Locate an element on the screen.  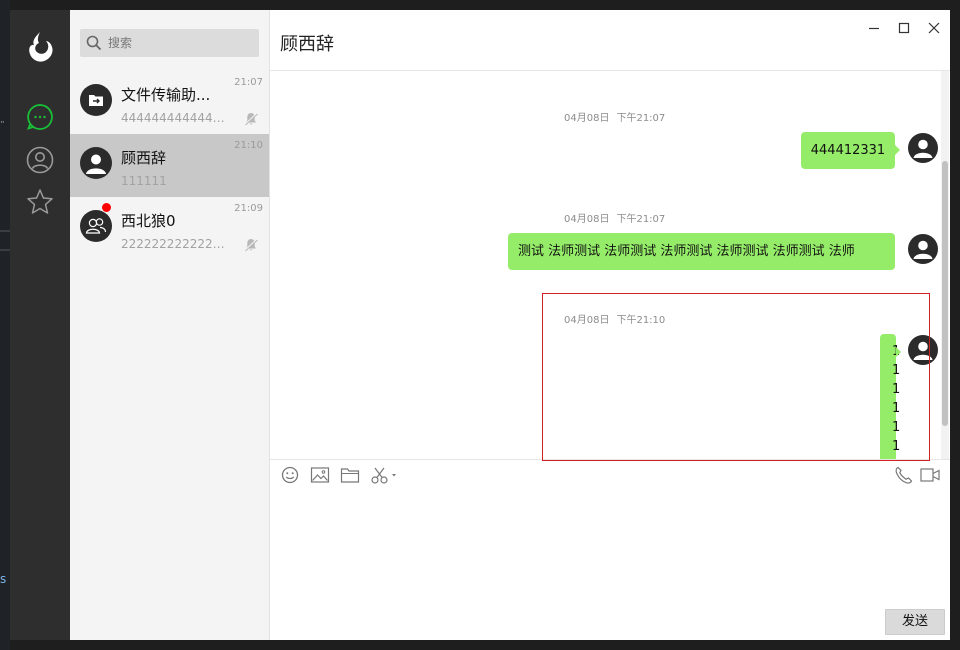
message-time: 下午21:10 is located at coordinates (641, 320).